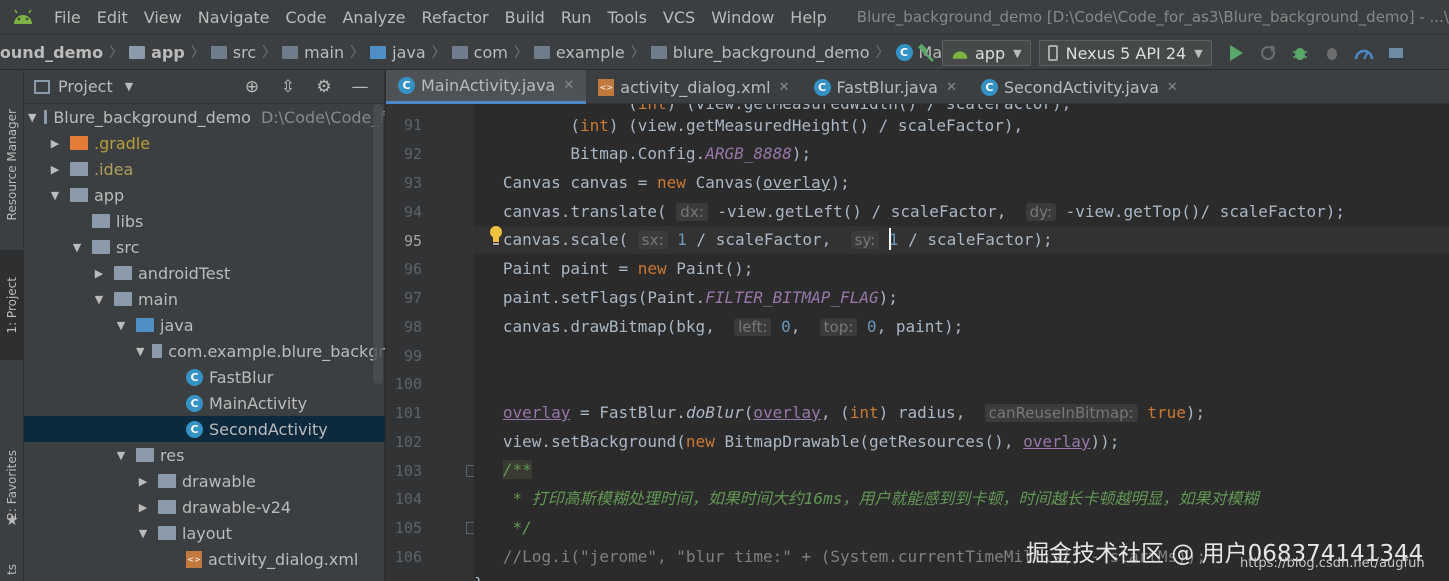  Describe the element at coordinates (204, 273) in the screenshot. I see `tree-item-androidtest: ▶ androidTest` at that location.